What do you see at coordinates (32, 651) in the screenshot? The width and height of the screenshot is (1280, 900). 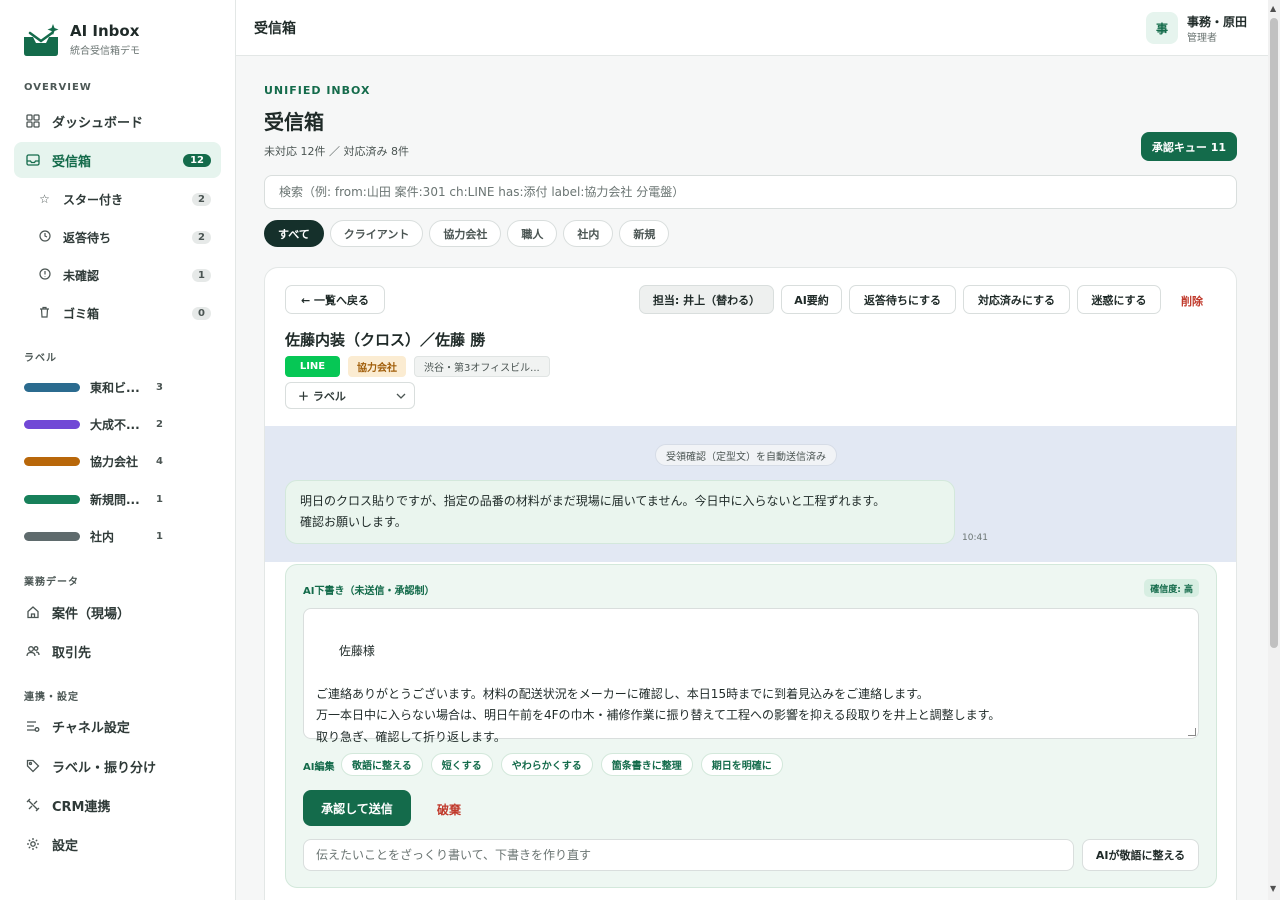 I see `users-icon` at bounding box center [32, 651].